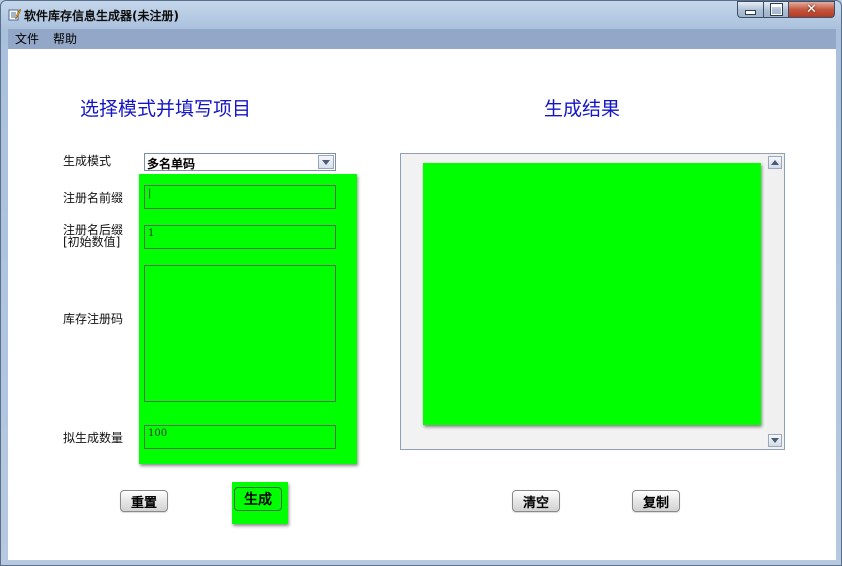 This screenshot has height=566, width=842. What do you see at coordinates (421, 14) in the screenshot?
I see `title-bar: 软件库存信息生成器(未注册) ✕` at bounding box center [421, 14].